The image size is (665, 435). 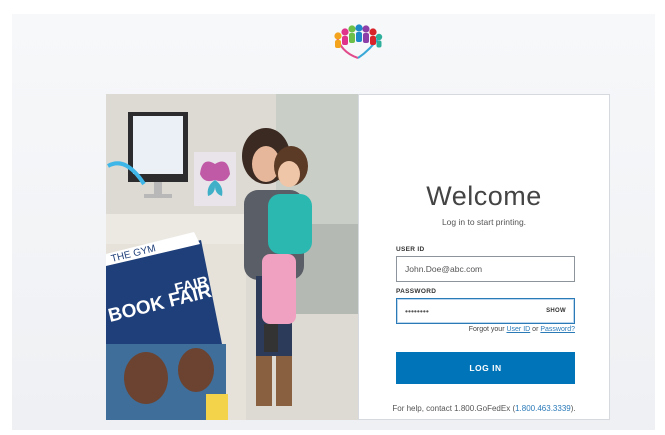 I want to click on help-suffix: )., so click(x=573, y=408).